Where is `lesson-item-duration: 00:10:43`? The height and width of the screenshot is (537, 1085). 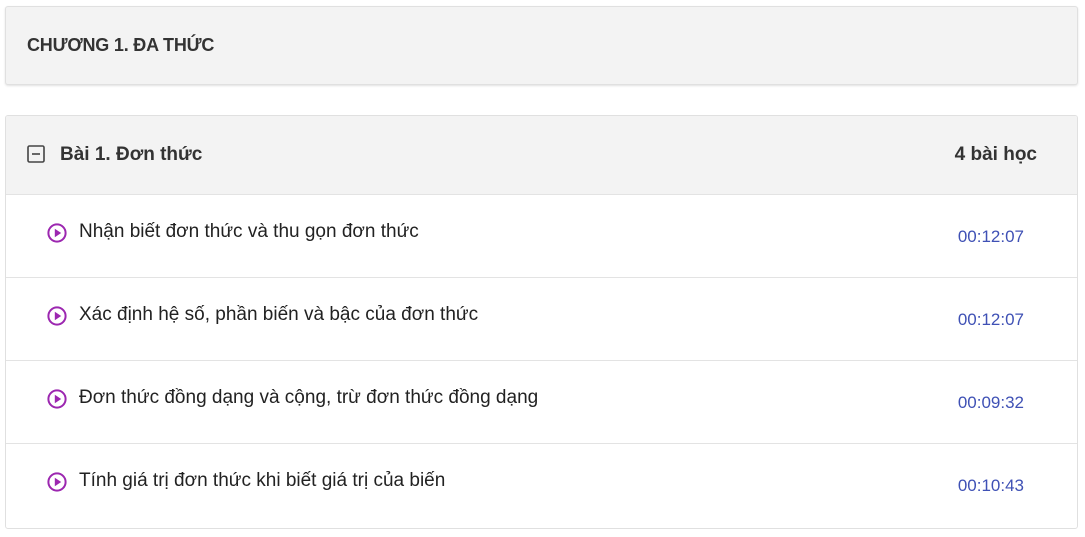
lesson-item-duration: 00:10:43 is located at coordinates (990, 485).